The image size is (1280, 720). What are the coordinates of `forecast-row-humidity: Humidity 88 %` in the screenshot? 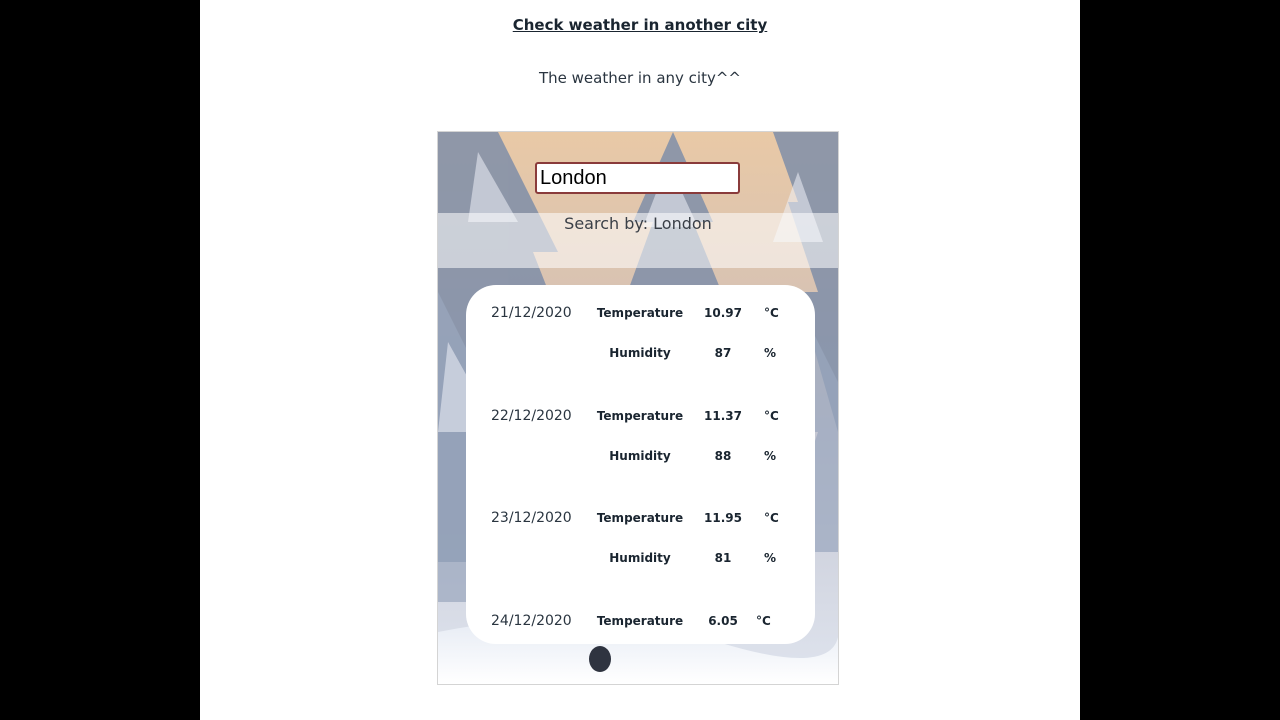 It's located at (640, 458).